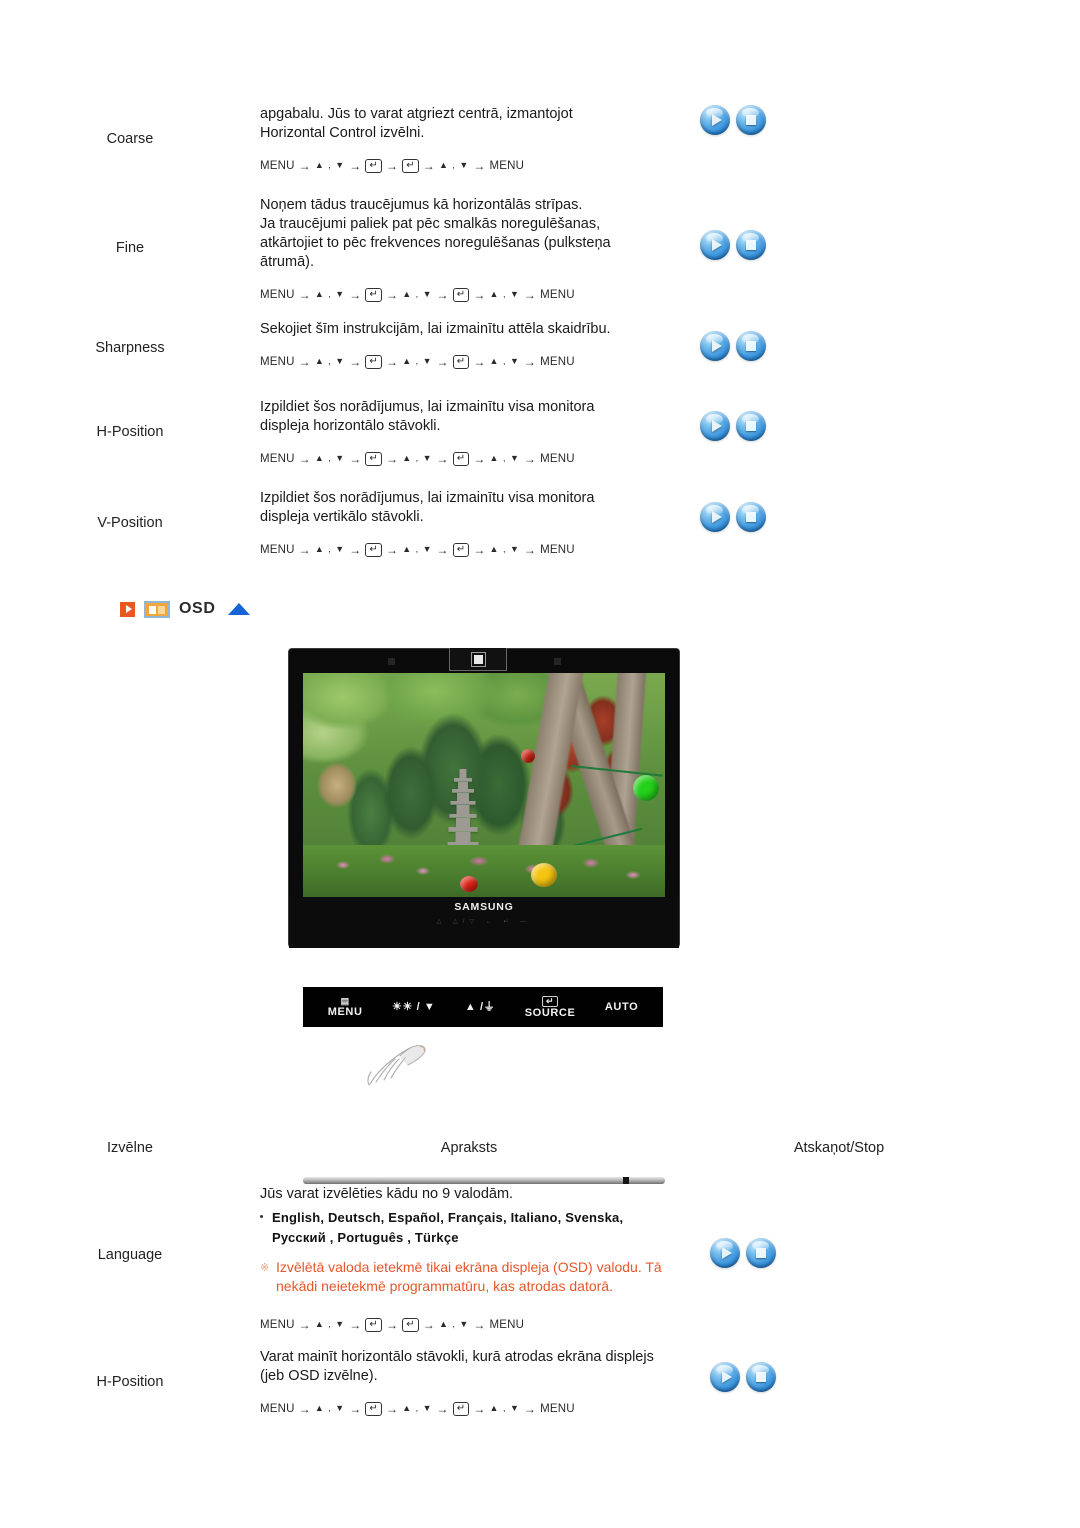  Describe the element at coordinates (480, 1007) in the screenshot. I see `volume-up-button: ▲ /⏚` at that location.